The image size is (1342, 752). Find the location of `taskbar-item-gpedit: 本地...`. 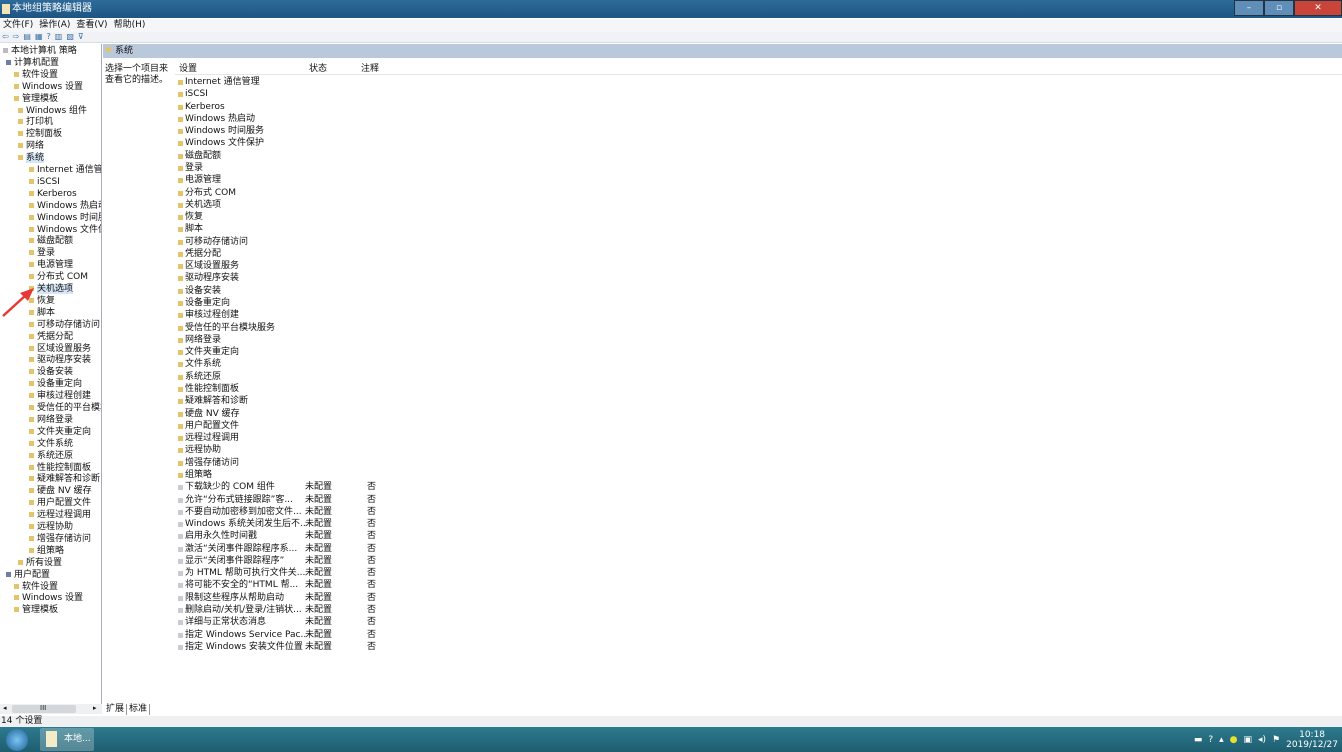

taskbar-item-gpedit: 本地... is located at coordinates (67, 739).